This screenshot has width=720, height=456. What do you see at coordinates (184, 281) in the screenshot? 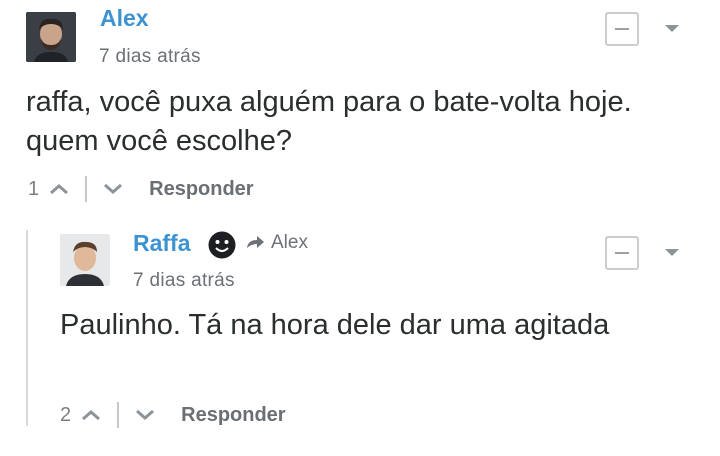
I see `reply-timestamp: 7 dias atrás` at bounding box center [184, 281].